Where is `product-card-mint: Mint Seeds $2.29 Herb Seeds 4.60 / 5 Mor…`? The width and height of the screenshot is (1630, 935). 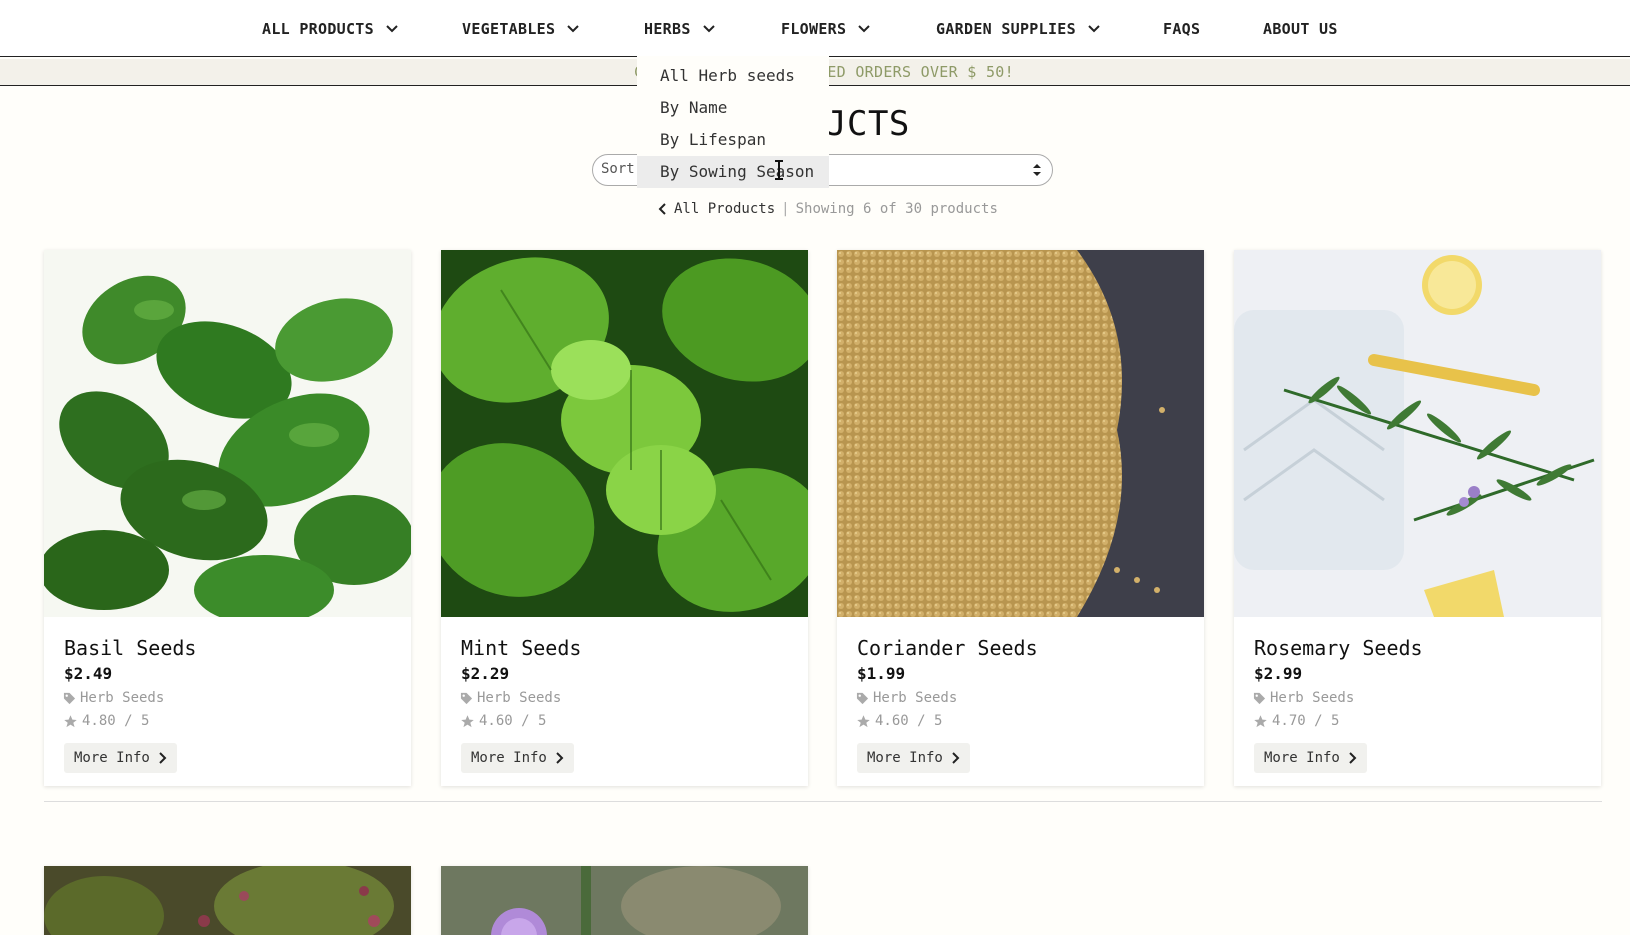
product-card-mint: Mint Seeds $2.29 Herb Seeds 4.60 / 5 Mor… is located at coordinates (624, 518).